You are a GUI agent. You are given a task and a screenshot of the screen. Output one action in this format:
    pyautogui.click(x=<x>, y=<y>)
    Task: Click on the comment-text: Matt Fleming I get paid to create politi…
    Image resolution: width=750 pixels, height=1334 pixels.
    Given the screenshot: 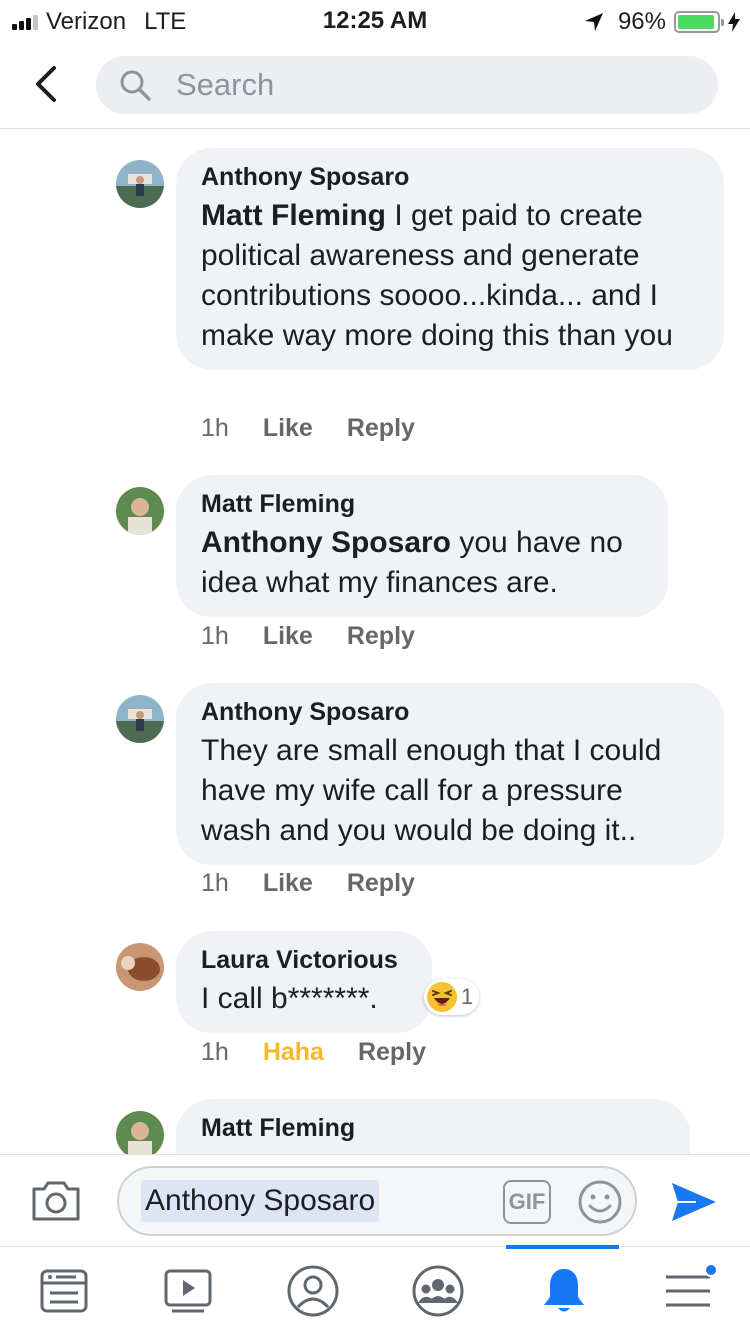 What is the action you would take?
    pyautogui.click(x=450, y=276)
    